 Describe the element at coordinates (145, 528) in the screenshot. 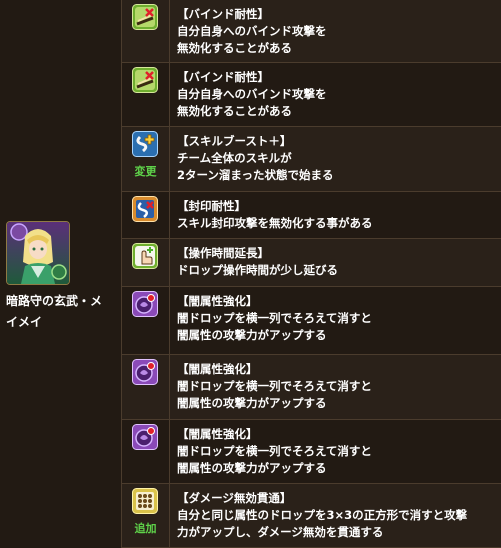

I see `awakening-change-tag: 追加` at that location.